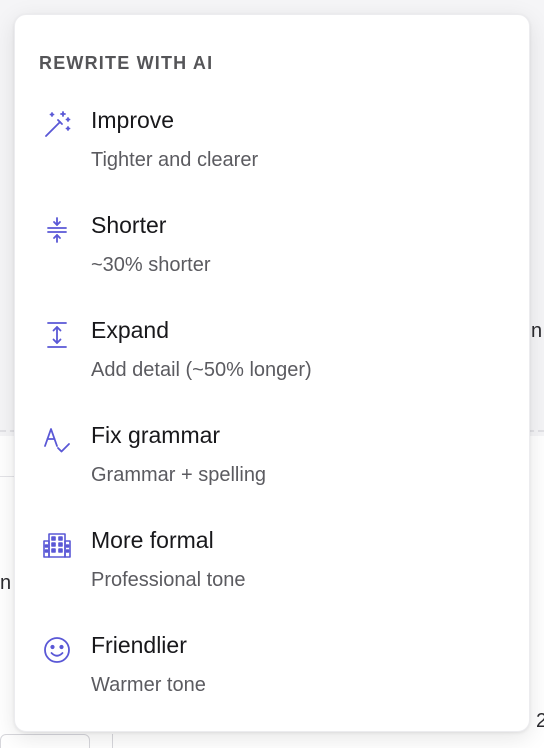  Describe the element at coordinates (152, 540) in the screenshot. I see `menu-item-label: More formal` at that location.